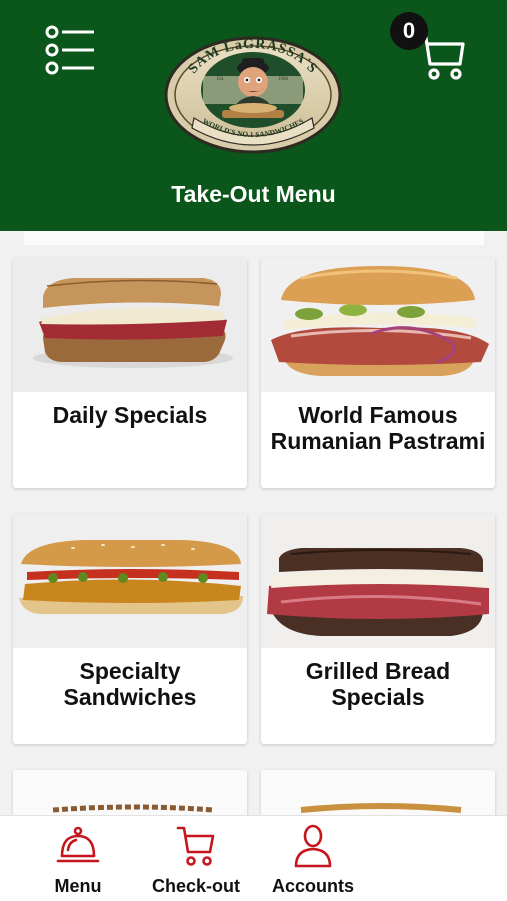 The height and width of the screenshot is (901, 507). I want to click on hamburger-list-icon, so click(69, 50).